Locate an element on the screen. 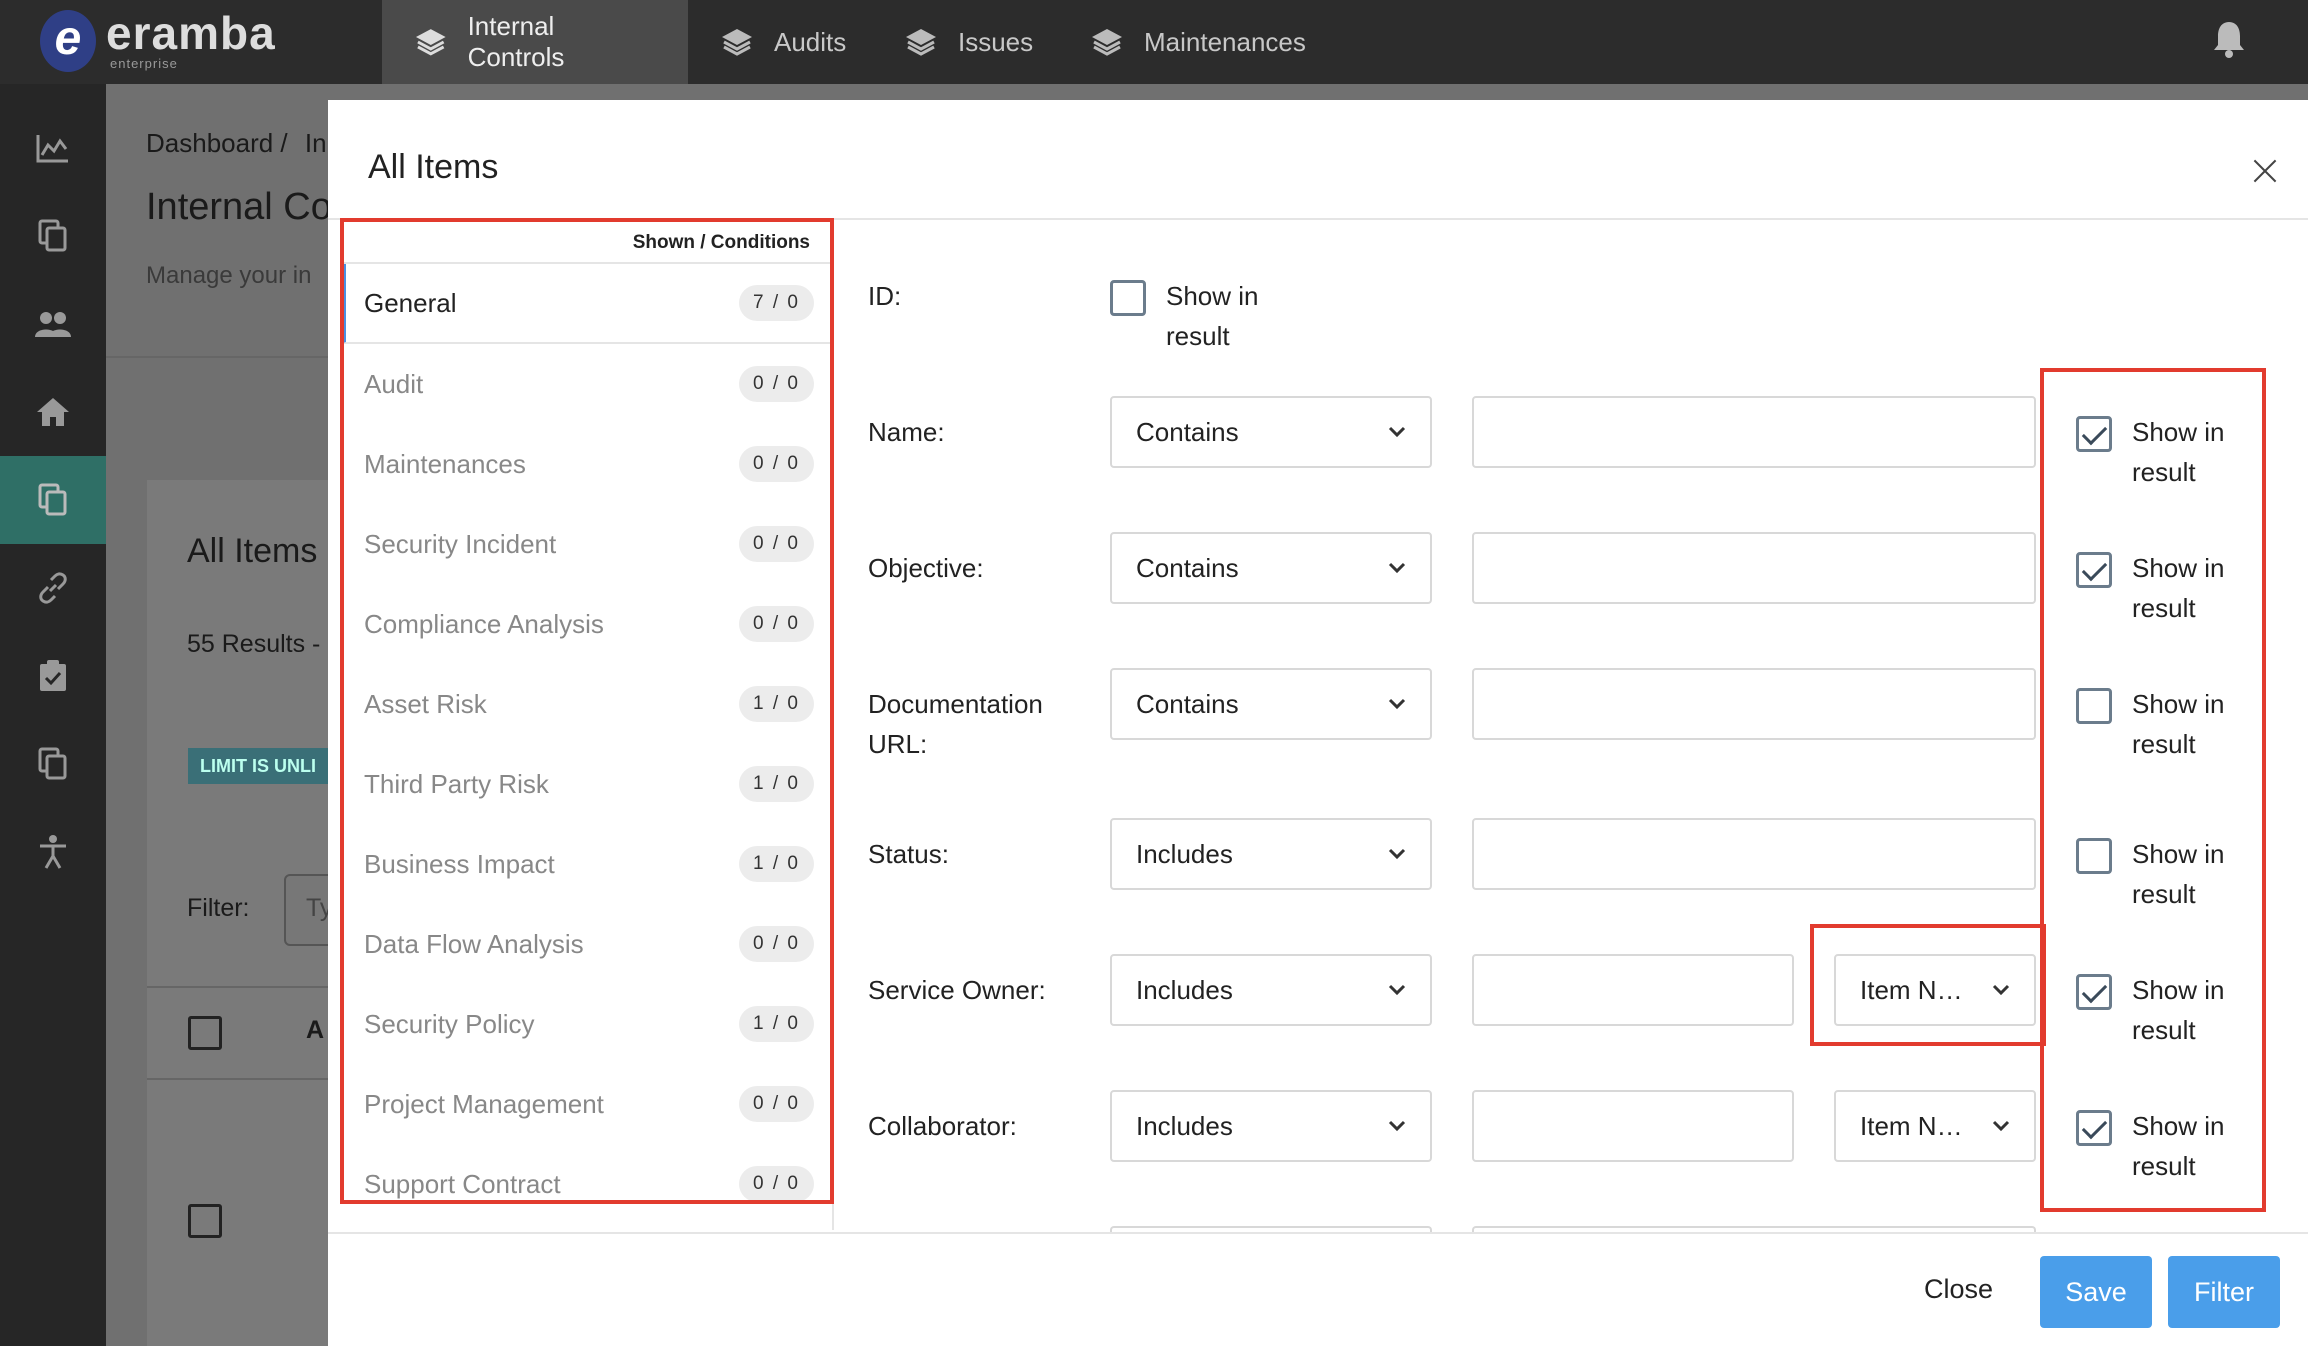  eramba-logo: e eramba enterprise is located at coordinates (206, 42).